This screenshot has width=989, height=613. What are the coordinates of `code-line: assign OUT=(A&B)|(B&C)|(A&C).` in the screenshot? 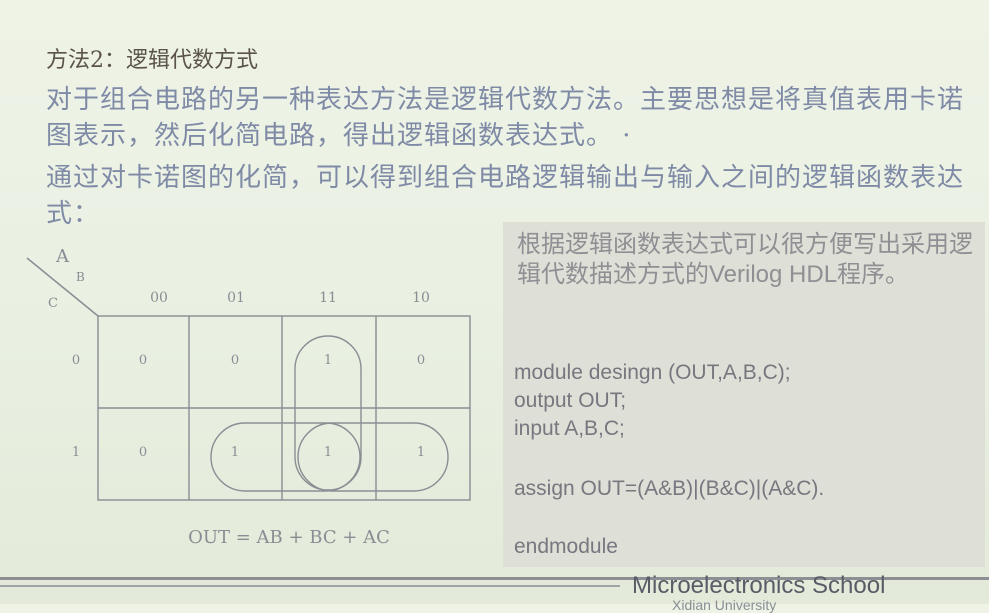 It's located at (669, 488).